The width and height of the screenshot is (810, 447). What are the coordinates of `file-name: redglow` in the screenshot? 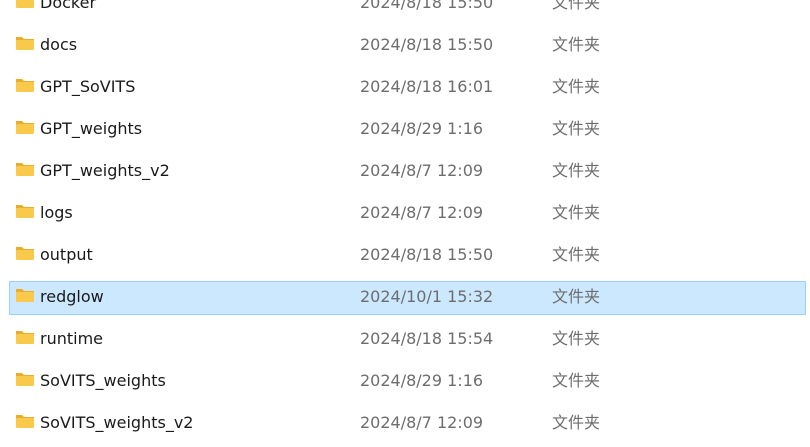 It's located at (72, 296).